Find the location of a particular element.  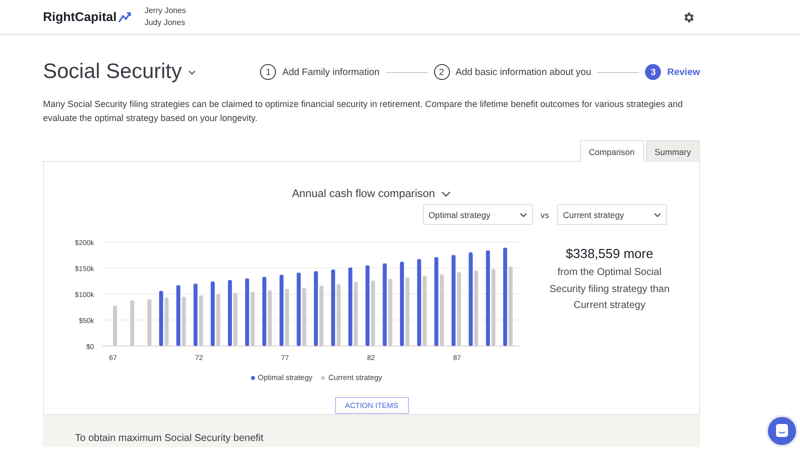

page-title: Social Security is located at coordinates (112, 72).